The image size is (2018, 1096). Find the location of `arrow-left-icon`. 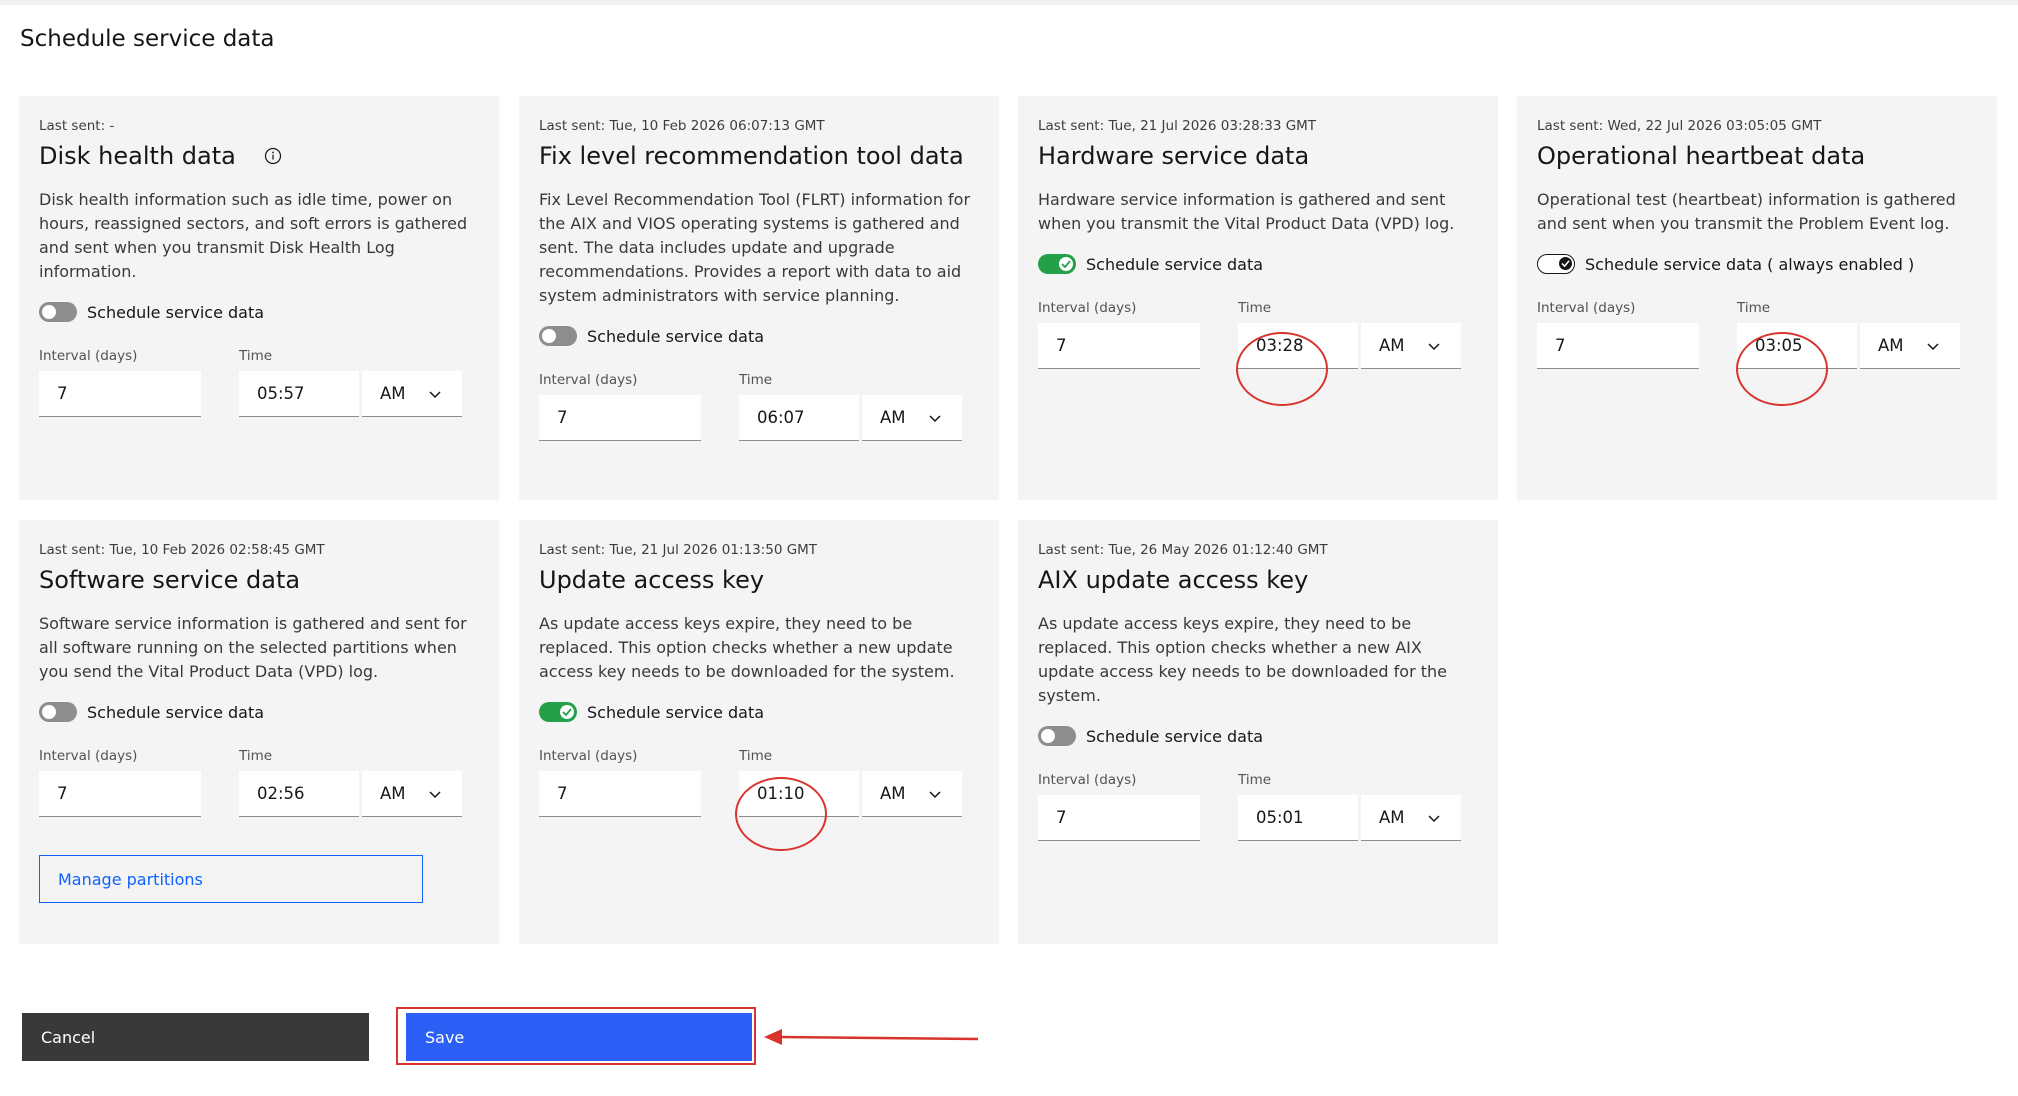

arrow-left-icon is located at coordinates (871, 1037).